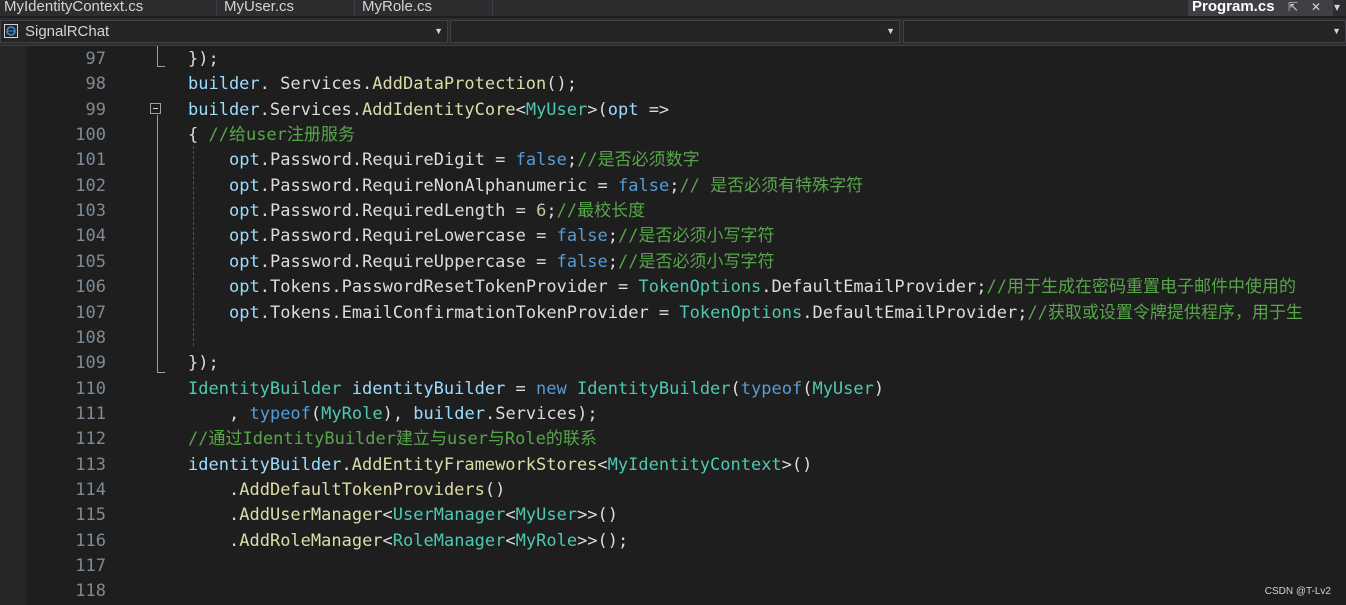 The width and height of the screenshot is (1346, 605). I want to click on project-dropdown: SignalRChat ▼, so click(224, 31).